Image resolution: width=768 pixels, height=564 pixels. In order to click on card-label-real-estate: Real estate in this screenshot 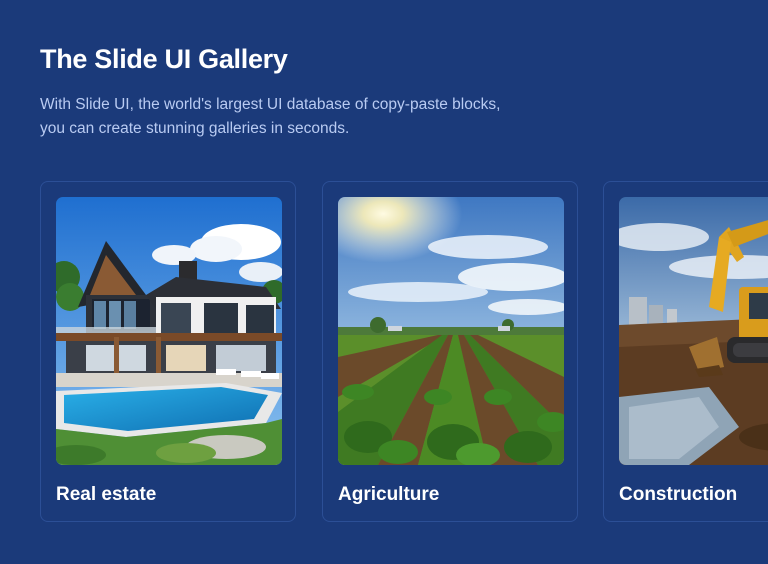, I will do `click(106, 494)`.